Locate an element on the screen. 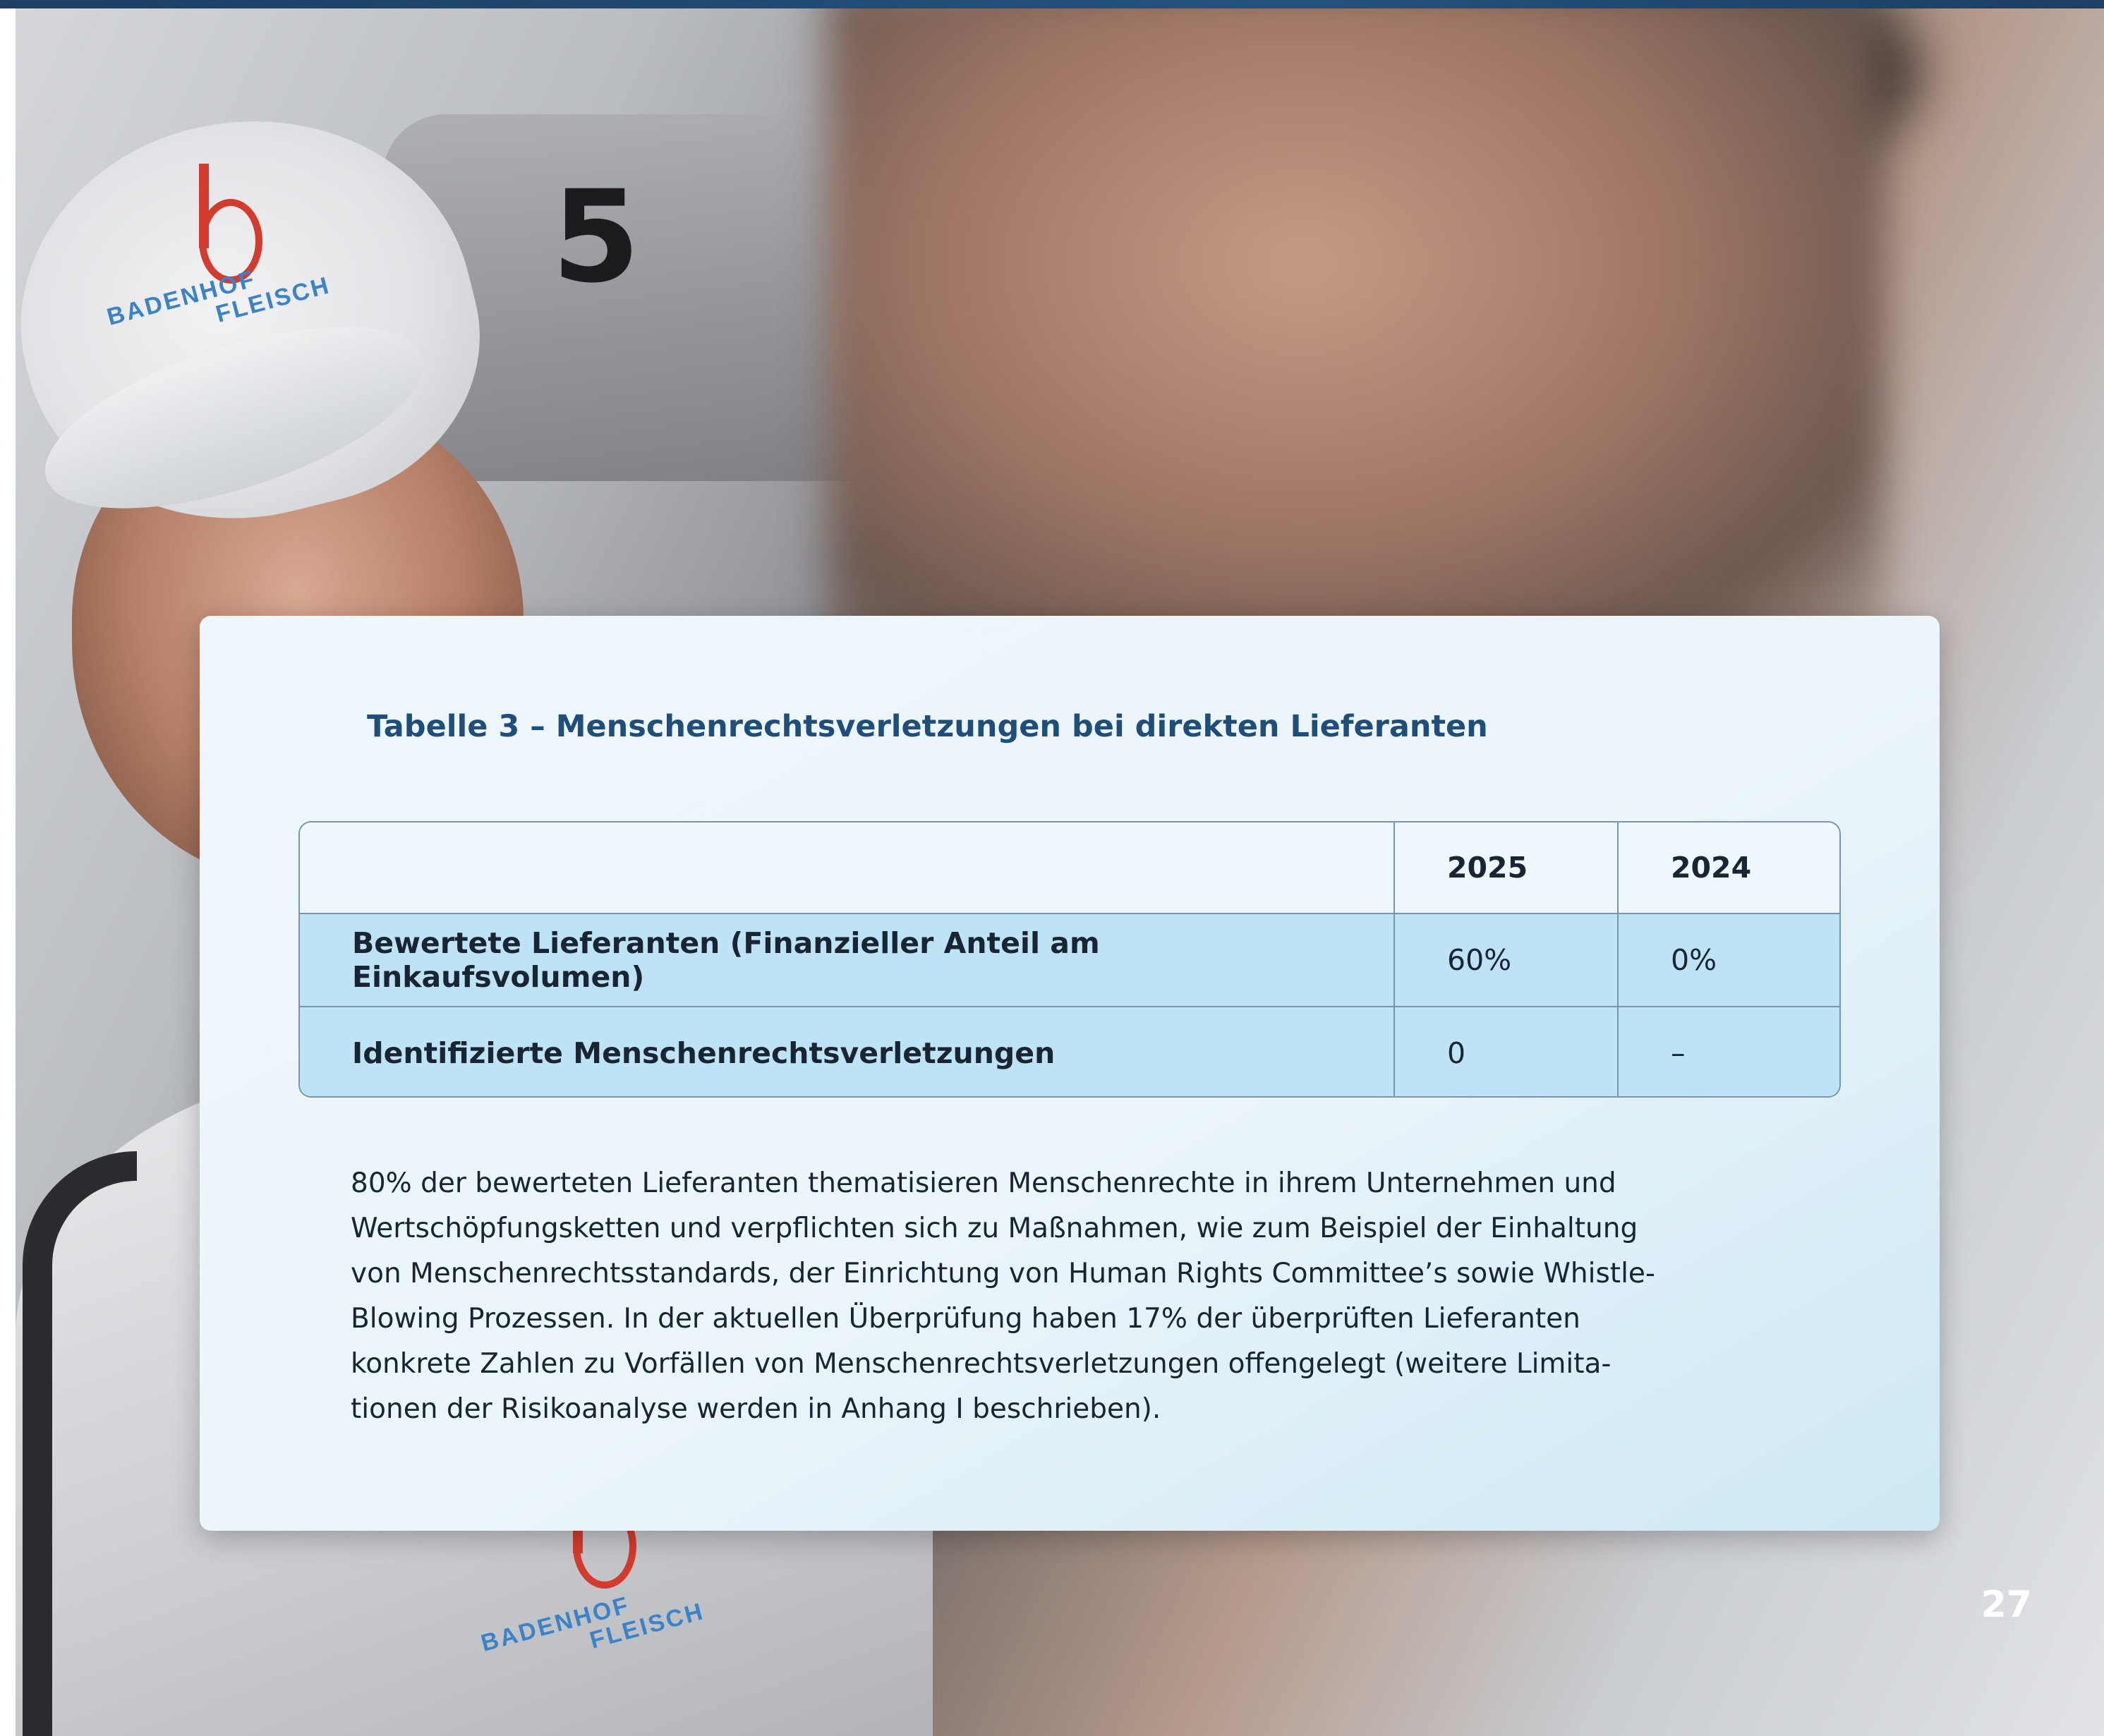 The width and height of the screenshot is (2104, 1736). left-margin-strip is located at coordinates (8, 872).